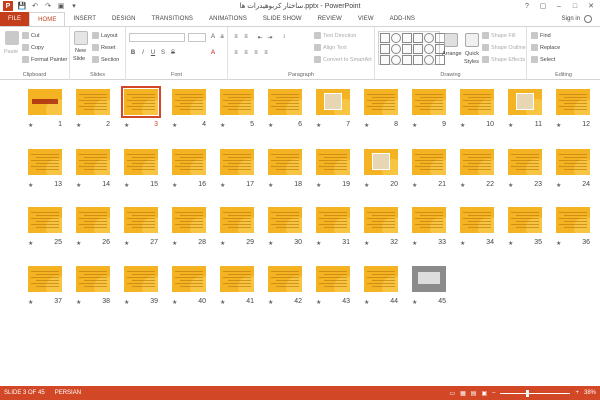  What do you see at coordinates (282, 19) in the screenshot?
I see `tab-slide-show: SLIDE SHOW` at bounding box center [282, 19].